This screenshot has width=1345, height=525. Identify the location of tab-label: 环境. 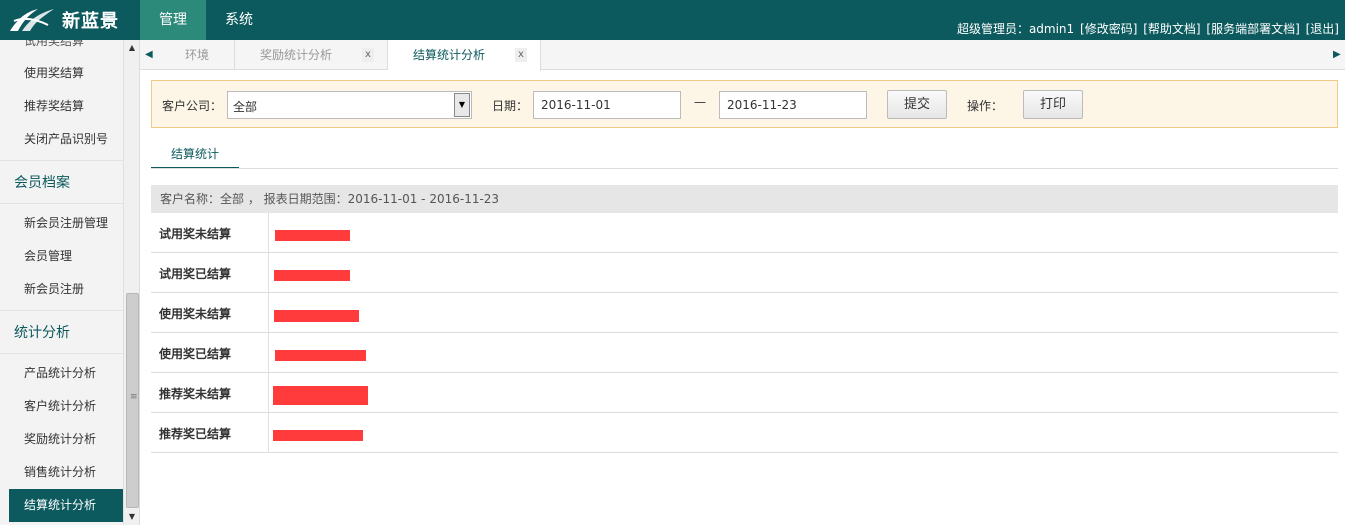
(197, 55).